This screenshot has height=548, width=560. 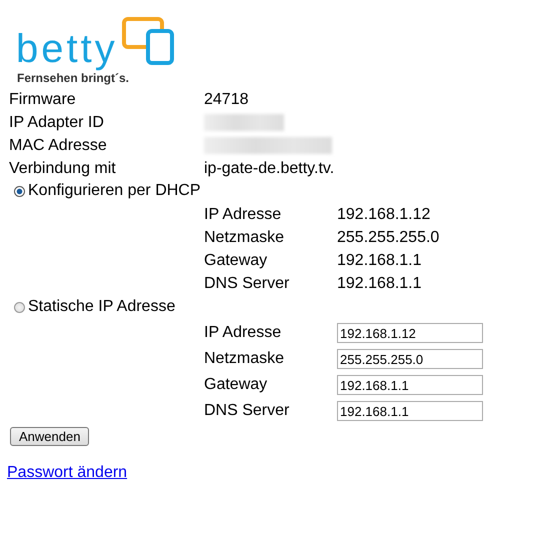 What do you see at coordinates (73, 78) in the screenshot?
I see `logo-tagline: Fernsehen bringt´s.` at bounding box center [73, 78].